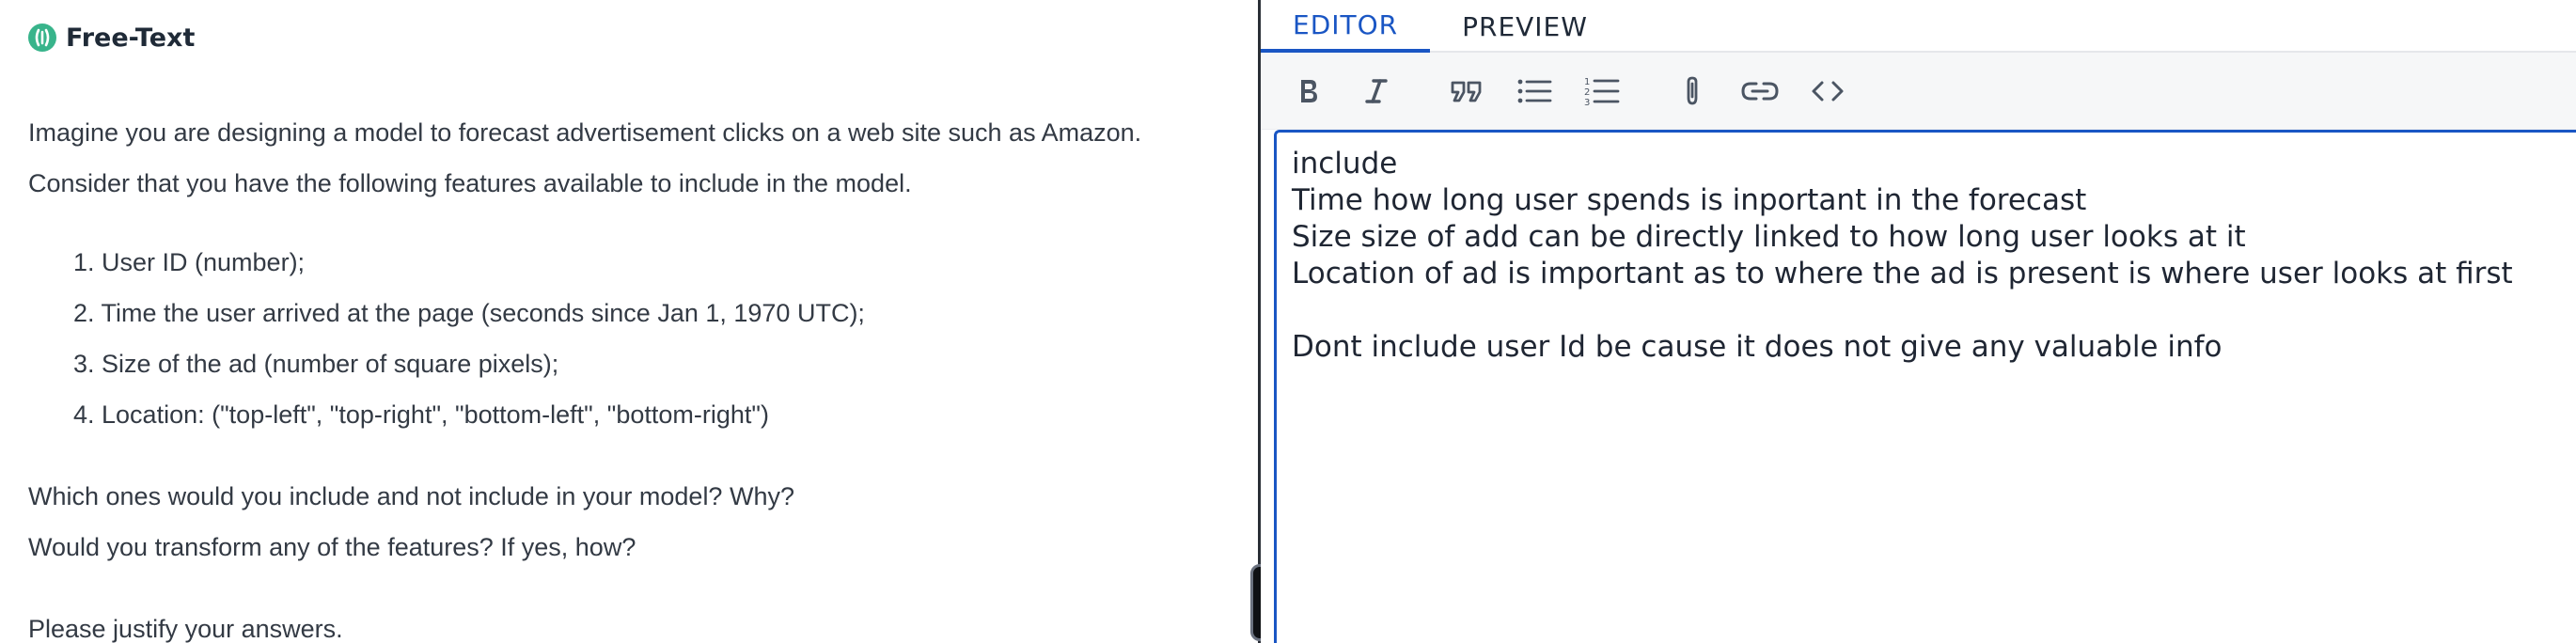 The height and width of the screenshot is (643, 2576). I want to click on bold-button, so click(1309, 91).